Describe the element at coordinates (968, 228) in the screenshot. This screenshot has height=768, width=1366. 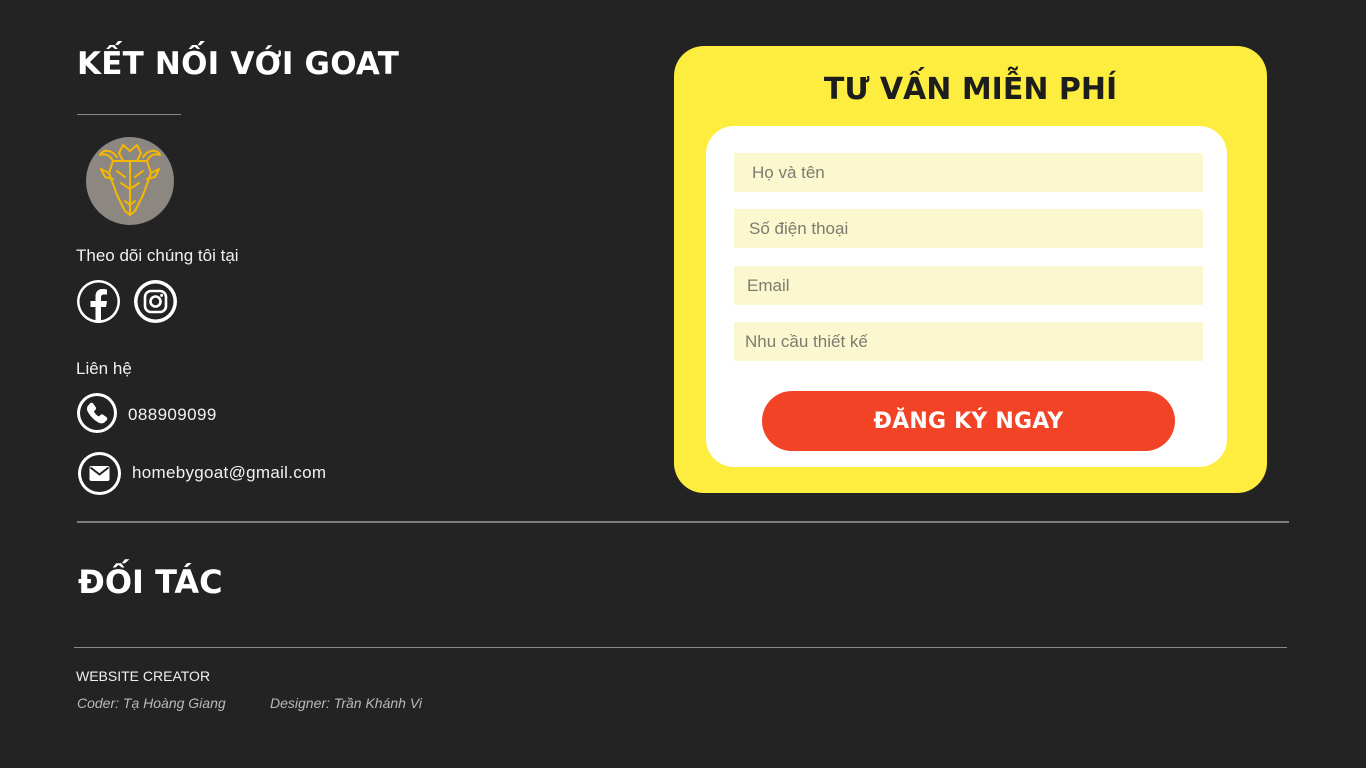
I see `phone-input` at that location.